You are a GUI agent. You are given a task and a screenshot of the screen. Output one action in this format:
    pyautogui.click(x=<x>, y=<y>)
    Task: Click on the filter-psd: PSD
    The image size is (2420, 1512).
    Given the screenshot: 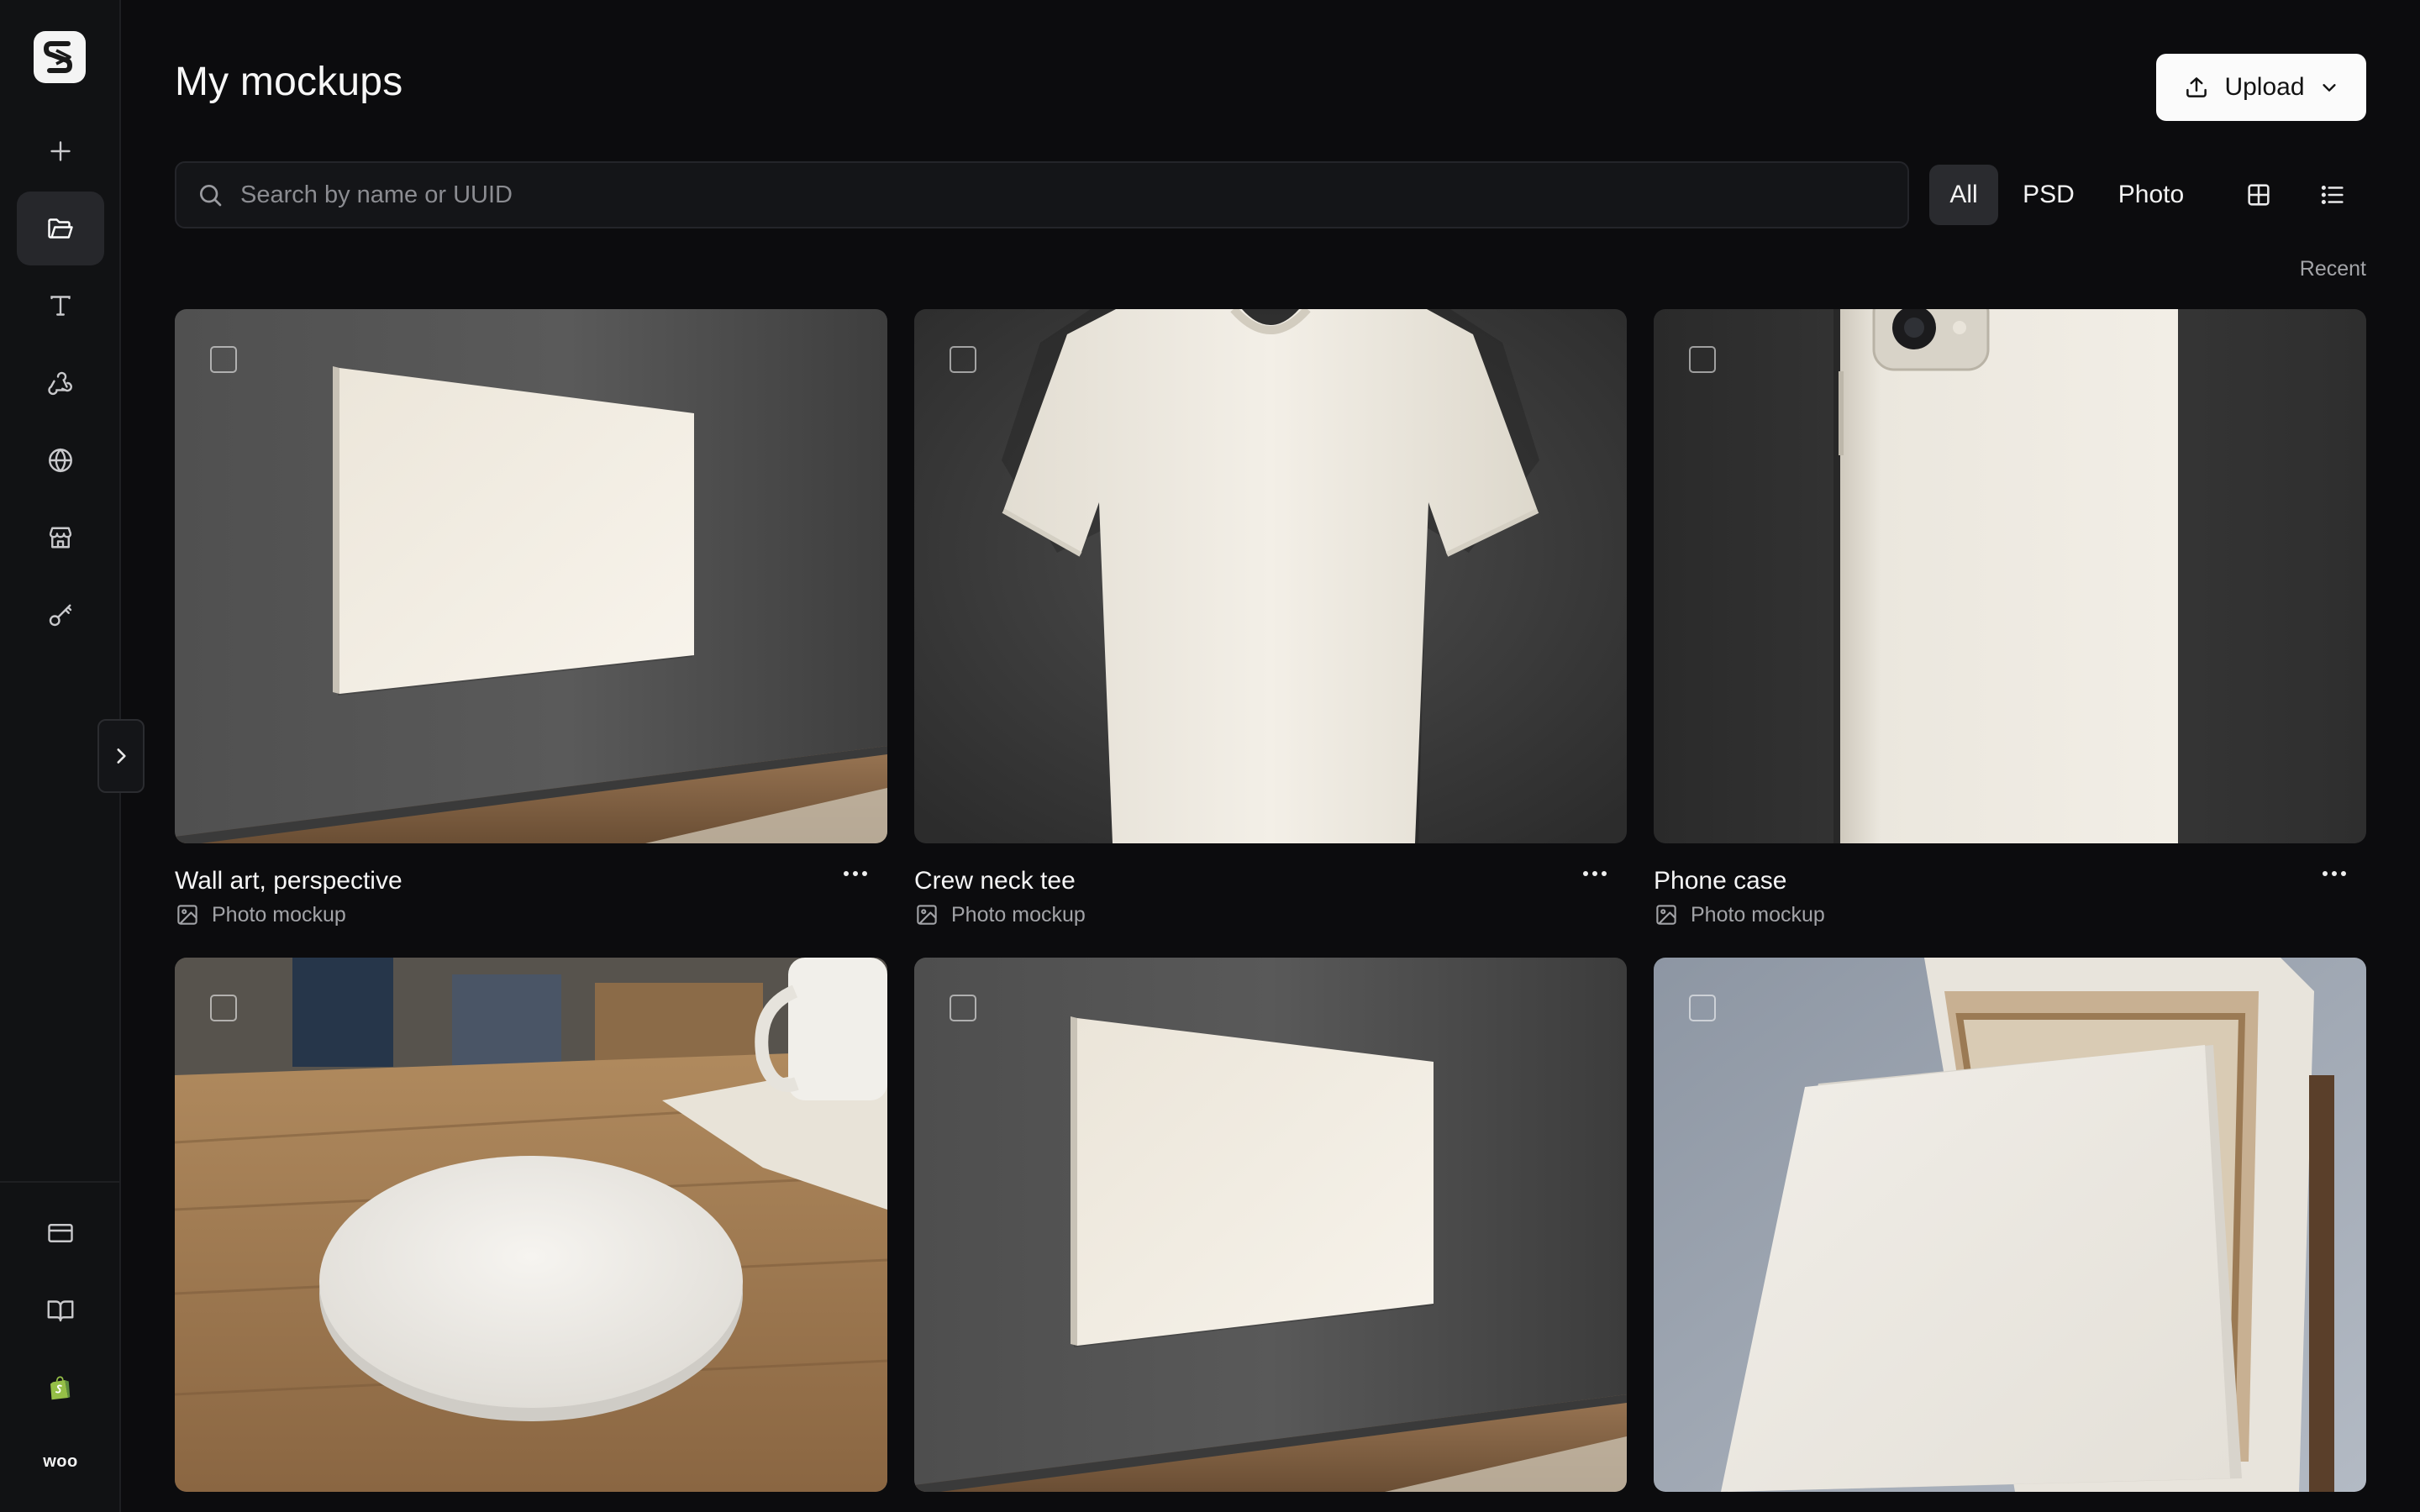 What is the action you would take?
    pyautogui.click(x=2048, y=195)
    